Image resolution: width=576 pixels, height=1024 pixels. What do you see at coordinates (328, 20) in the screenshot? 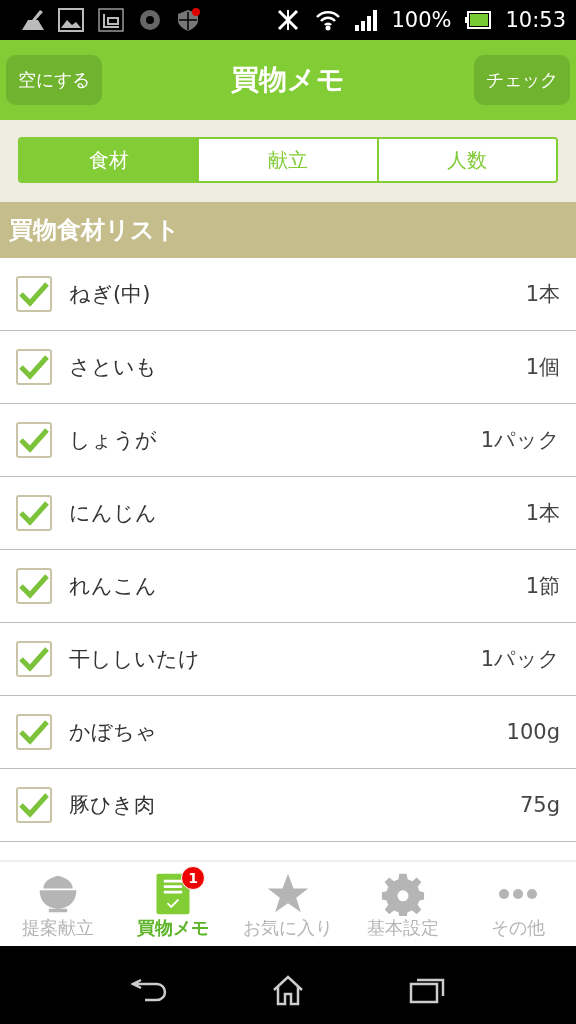
I see `wifi-icon` at bounding box center [328, 20].